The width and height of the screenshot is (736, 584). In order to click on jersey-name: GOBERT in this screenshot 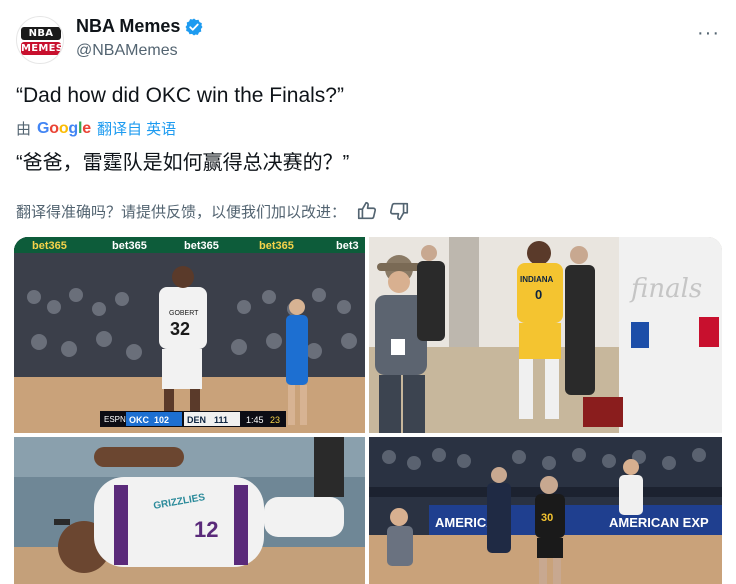, I will do `click(184, 313)`.